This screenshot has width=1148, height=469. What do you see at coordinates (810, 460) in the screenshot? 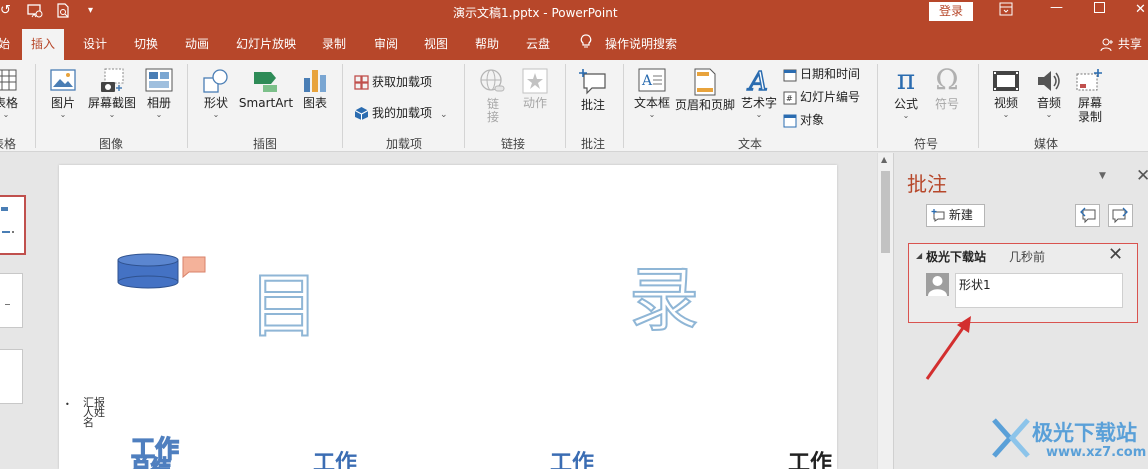
I see `work-item-4: 工作` at bounding box center [810, 460].